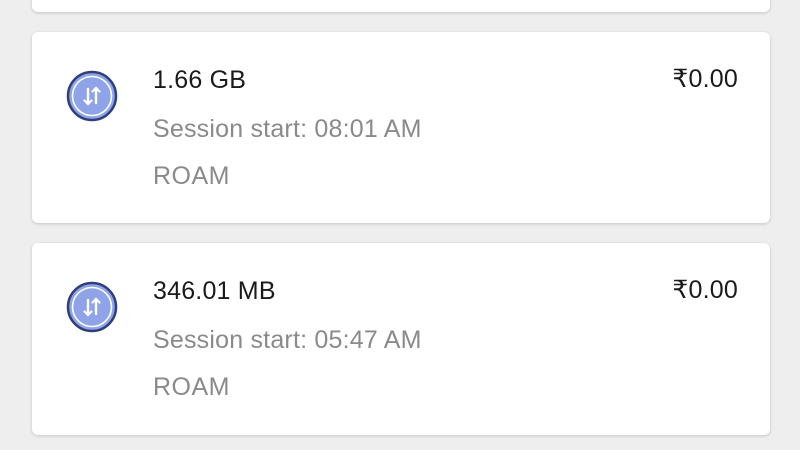  What do you see at coordinates (200, 80) in the screenshot?
I see `data-used: 1.66 GB` at bounding box center [200, 80].